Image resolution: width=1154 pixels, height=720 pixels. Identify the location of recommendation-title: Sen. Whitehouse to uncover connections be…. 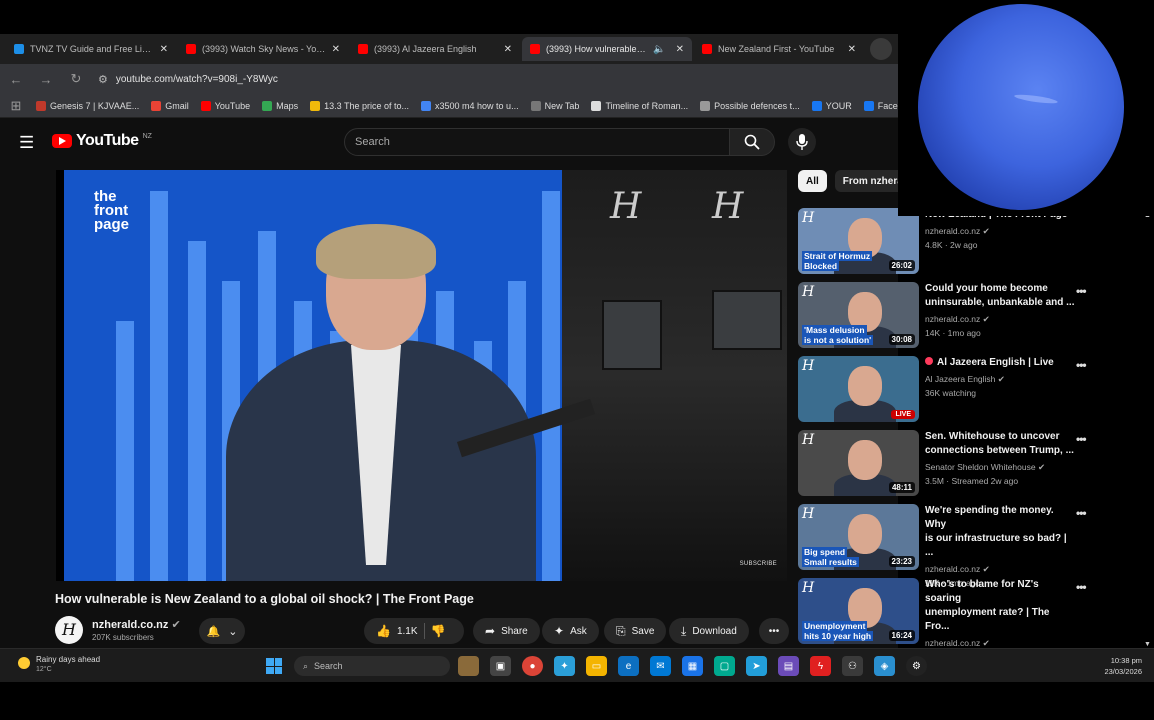
(1000, 444).